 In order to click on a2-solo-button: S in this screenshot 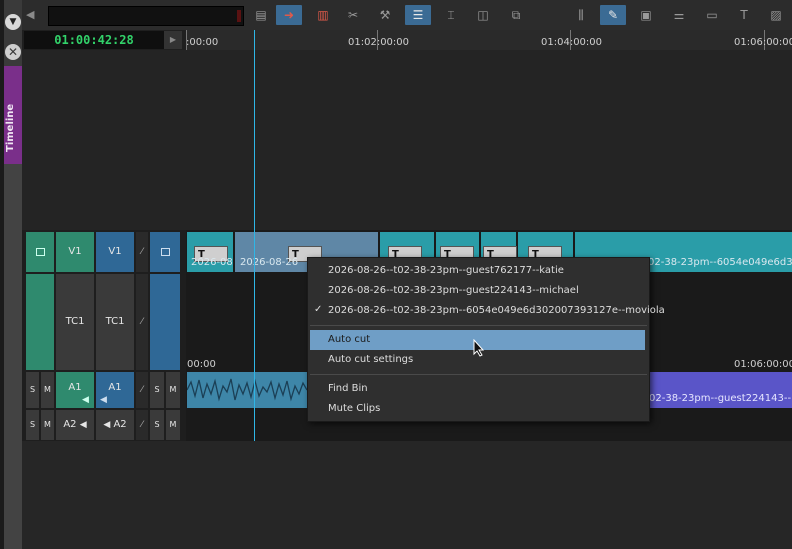, I will do `click(32, 425)`.